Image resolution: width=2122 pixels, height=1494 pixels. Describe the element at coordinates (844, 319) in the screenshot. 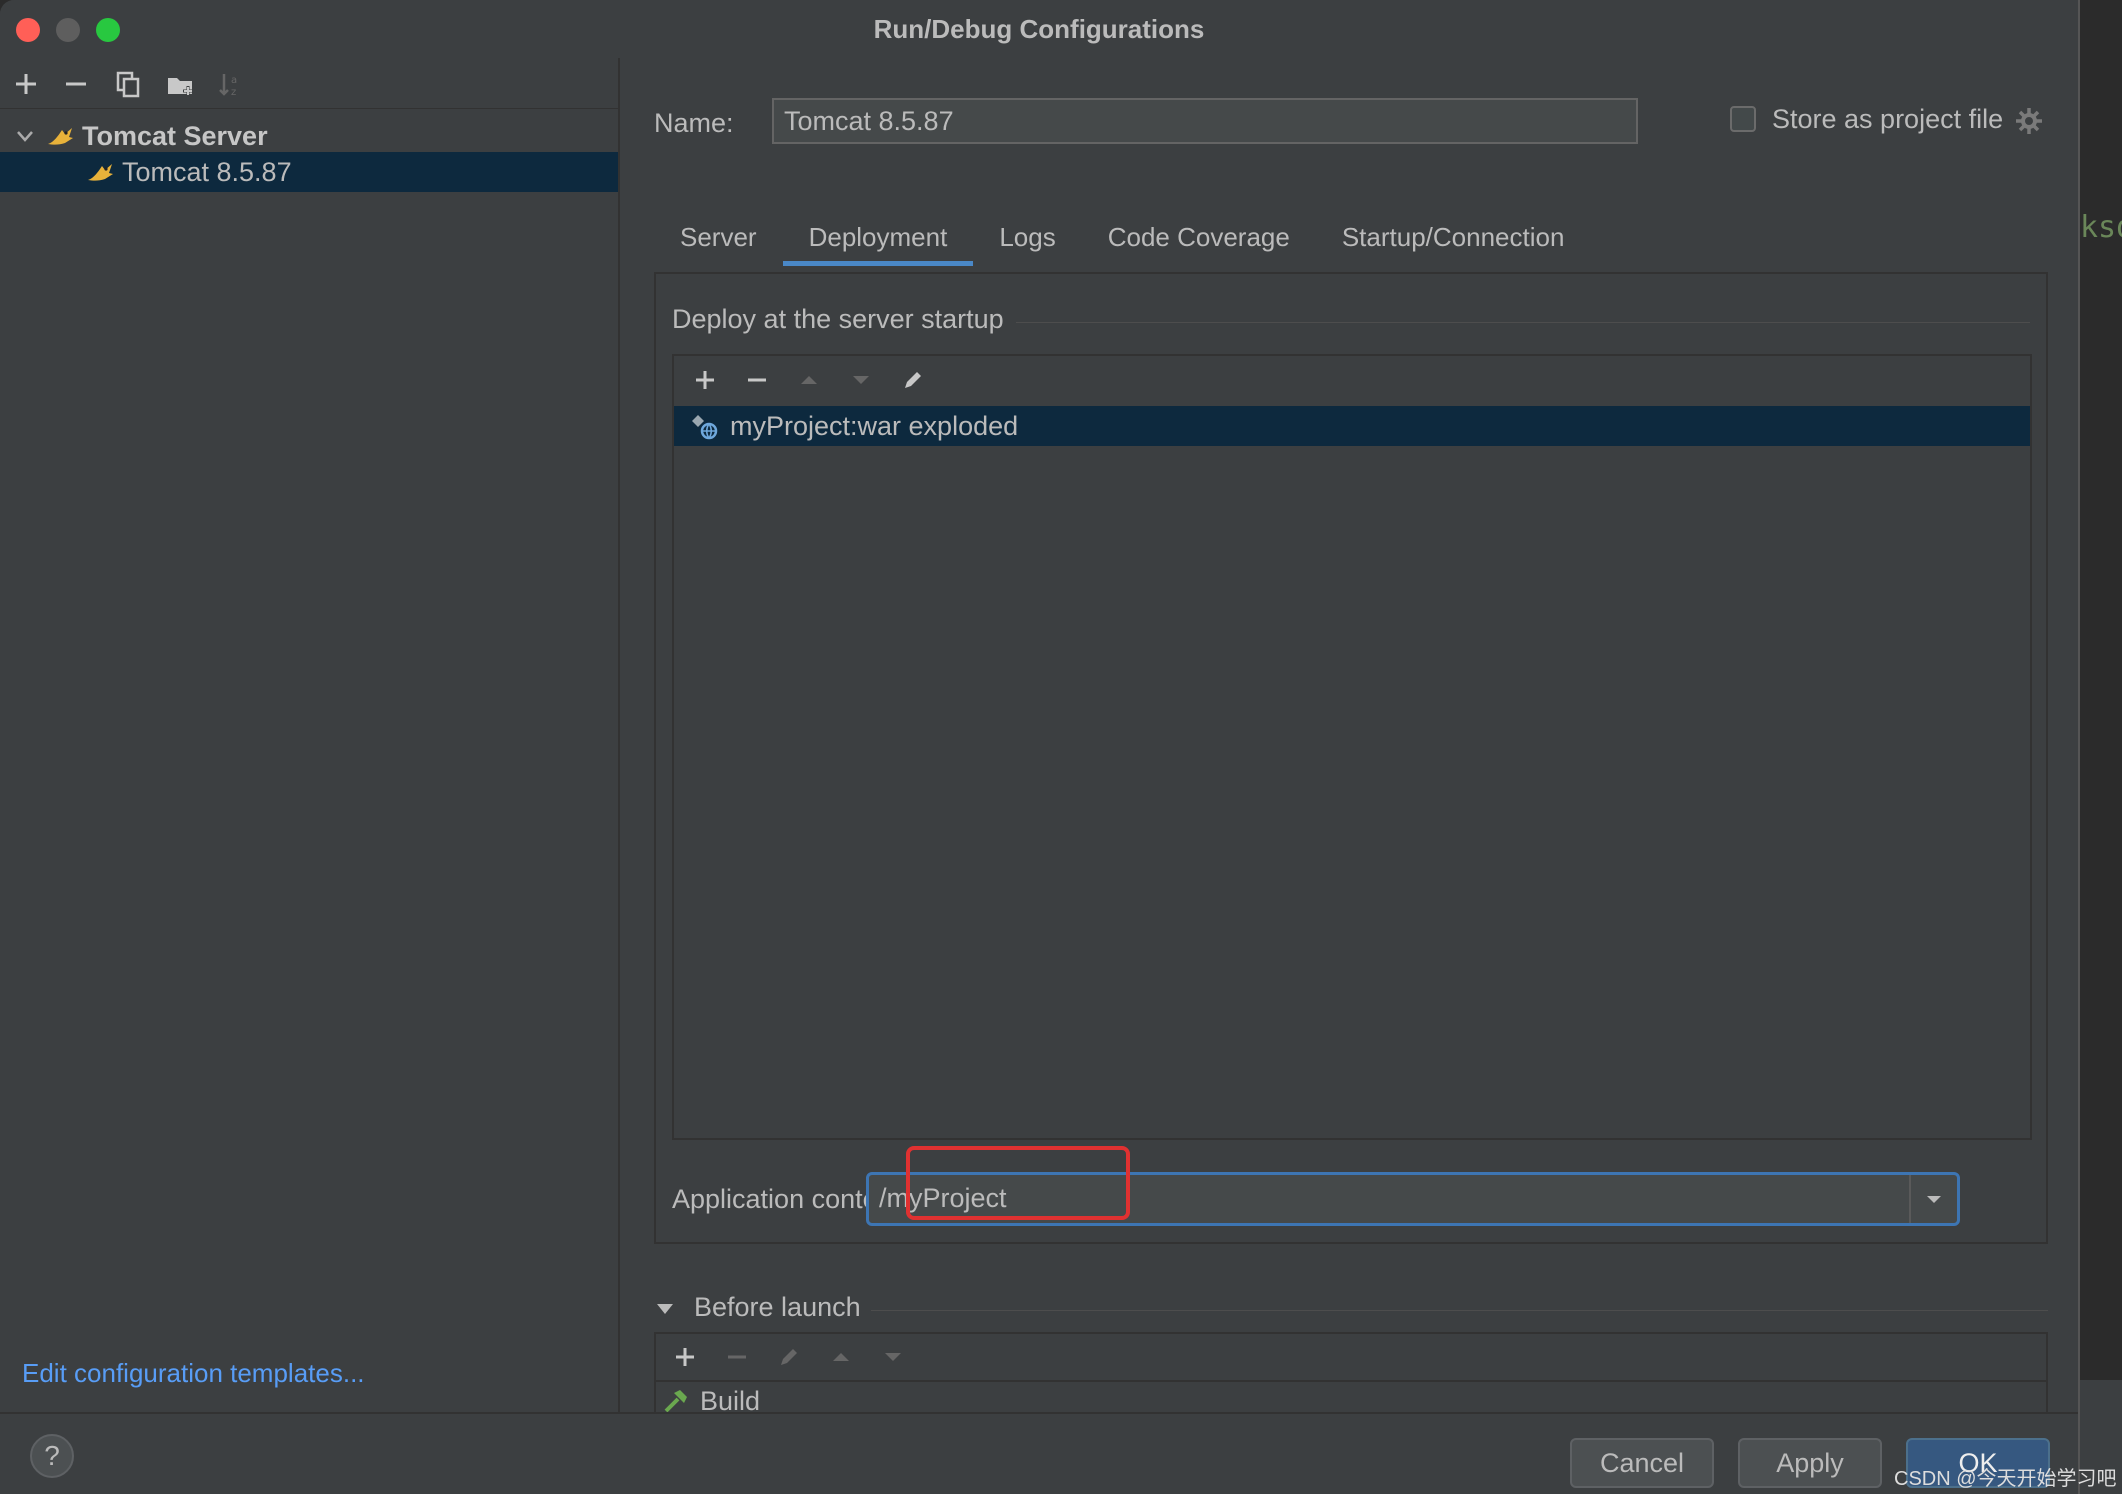

I see `deploy-section-title: Deploy at the server startup` at that location.